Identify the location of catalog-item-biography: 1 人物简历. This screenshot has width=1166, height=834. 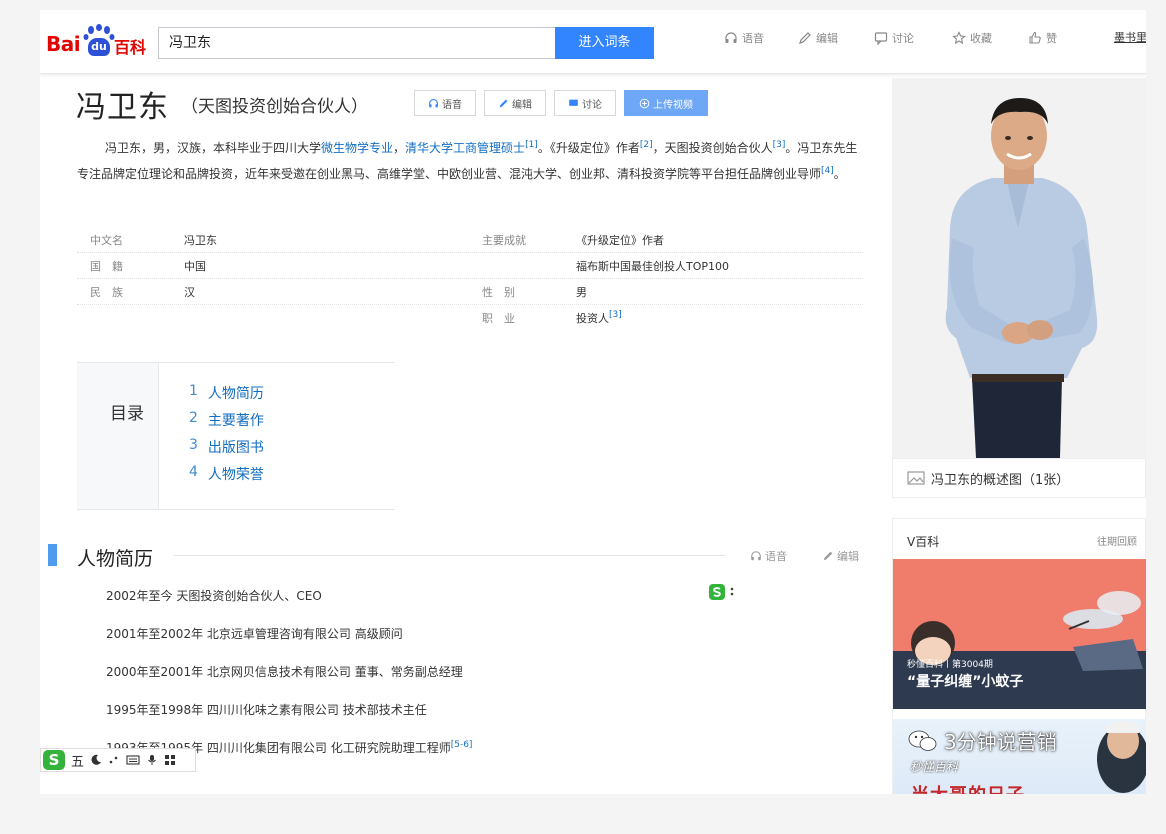
(226, 393).